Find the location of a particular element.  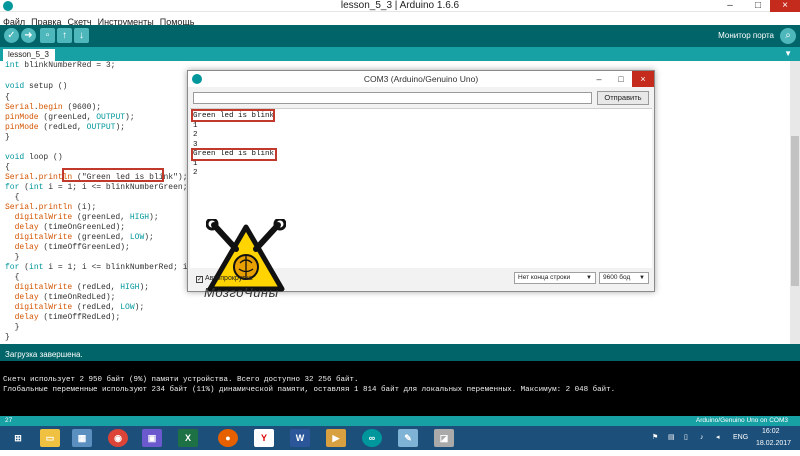

arduino-icon: ∞ is located at coordinates (372, 438).